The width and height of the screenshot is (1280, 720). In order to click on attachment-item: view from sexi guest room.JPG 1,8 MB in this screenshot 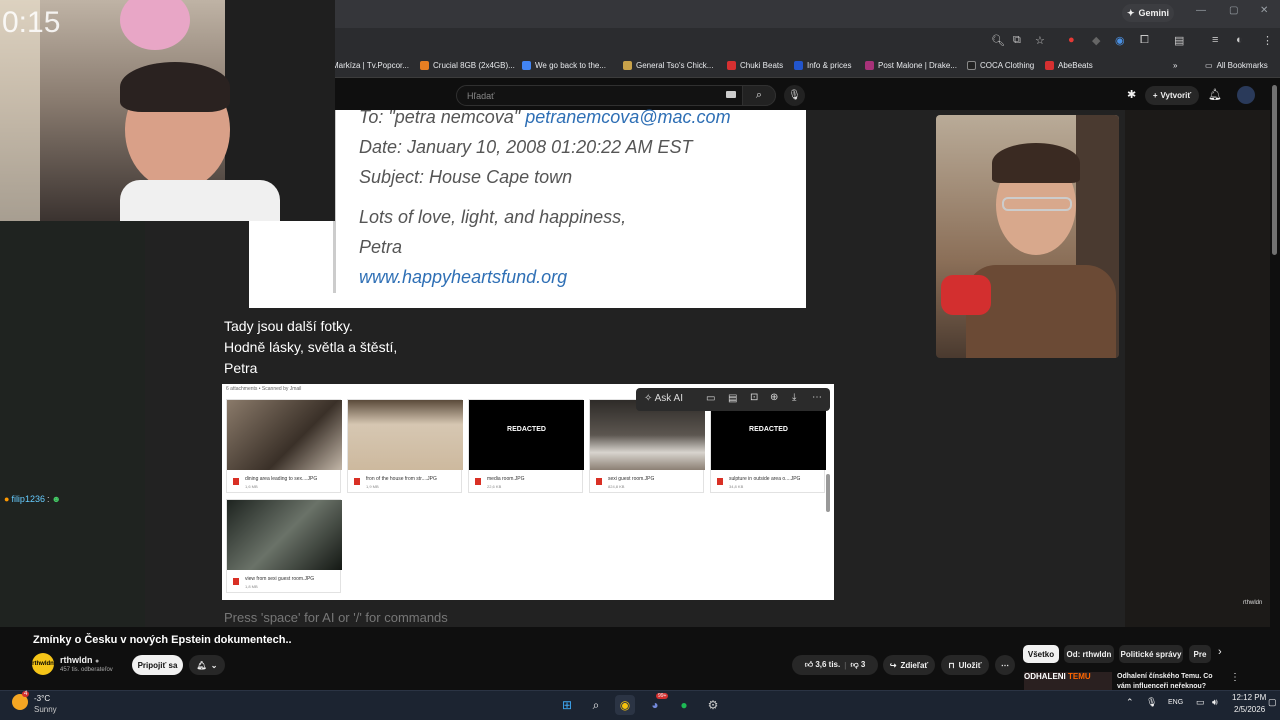, I will do `click(284, 546)`.